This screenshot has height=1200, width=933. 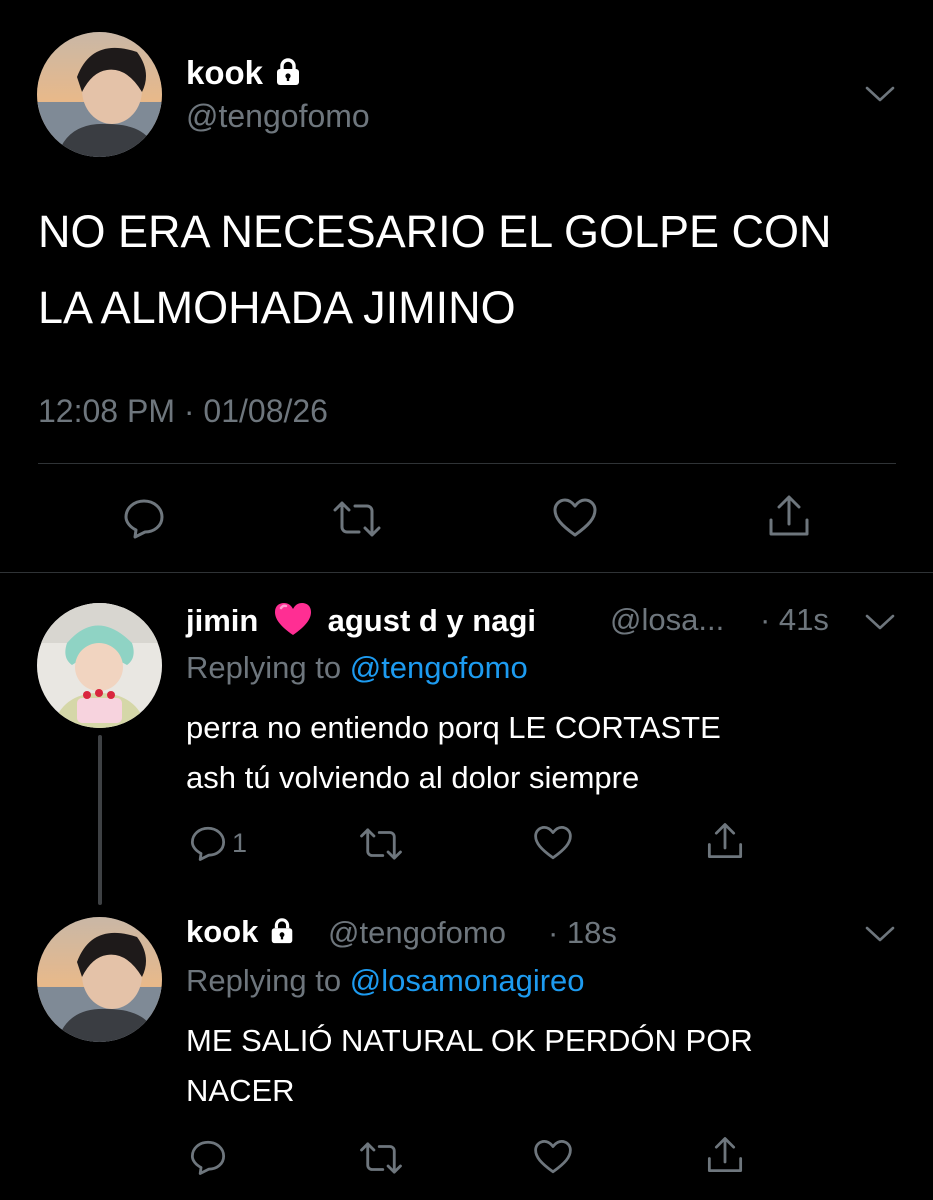 I want to click on display-name-part1: jimin, so click(x=222, y=620).